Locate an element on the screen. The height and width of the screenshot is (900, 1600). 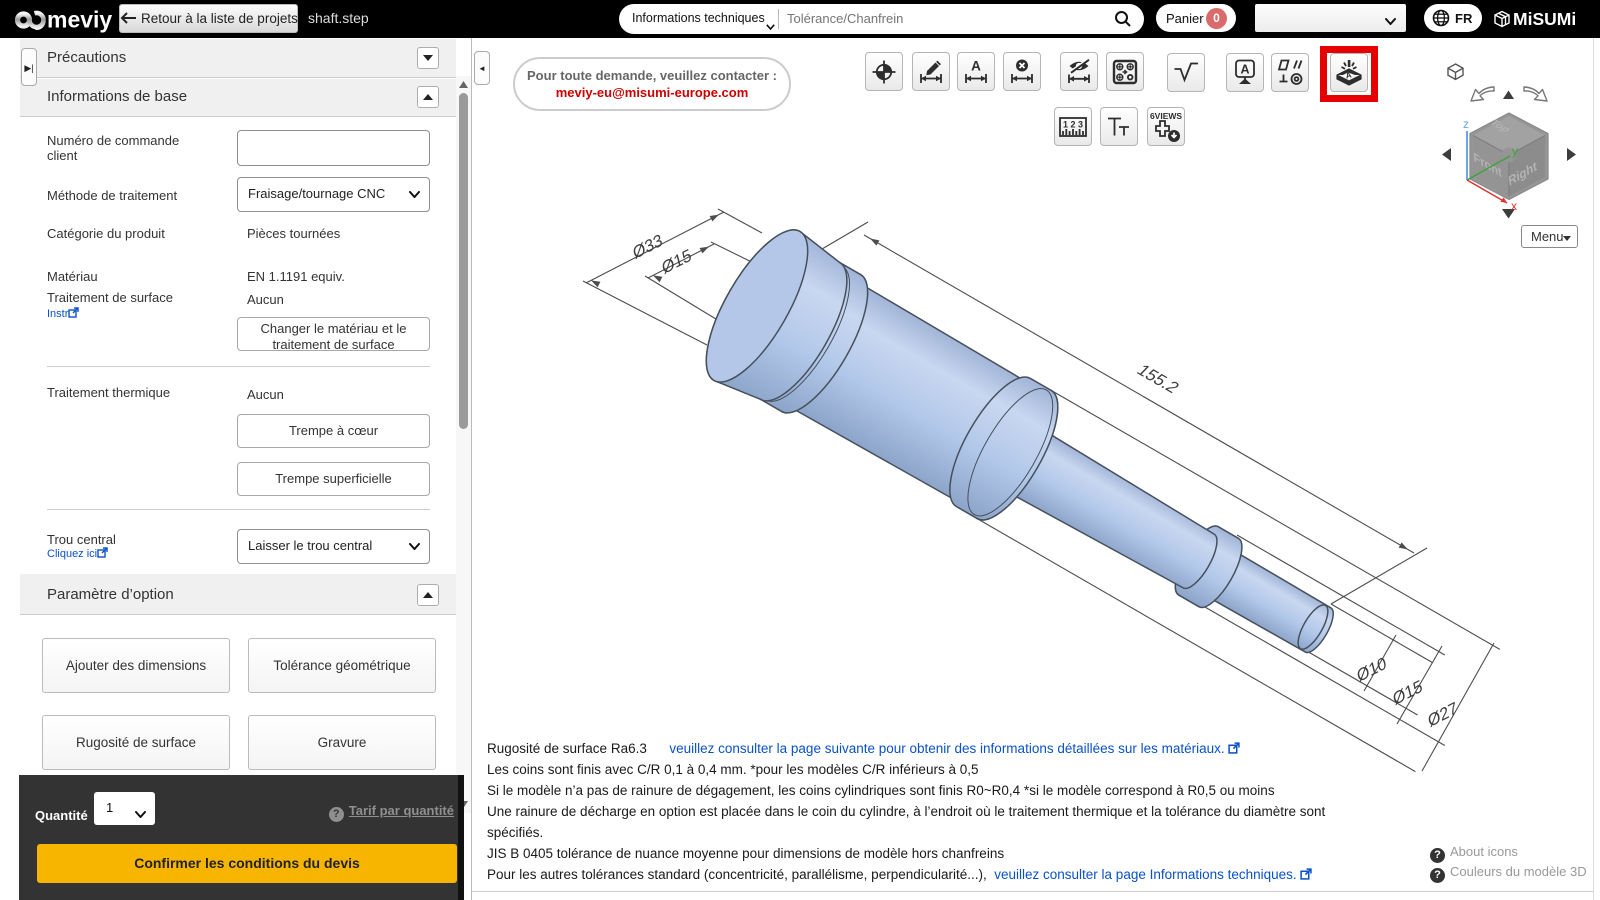
svg-text: 155.2 is located at coordinates (1158, 379).